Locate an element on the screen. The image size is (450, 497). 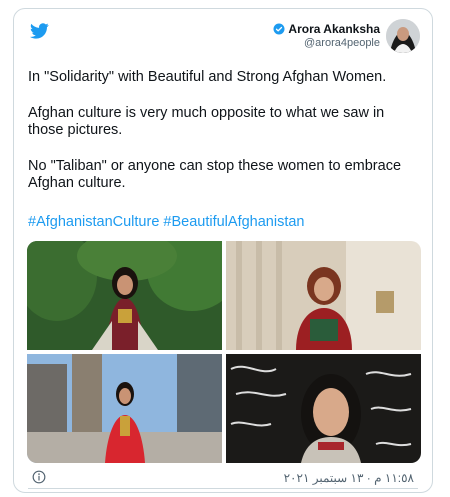
avatar is located at coordinates (403, 36).